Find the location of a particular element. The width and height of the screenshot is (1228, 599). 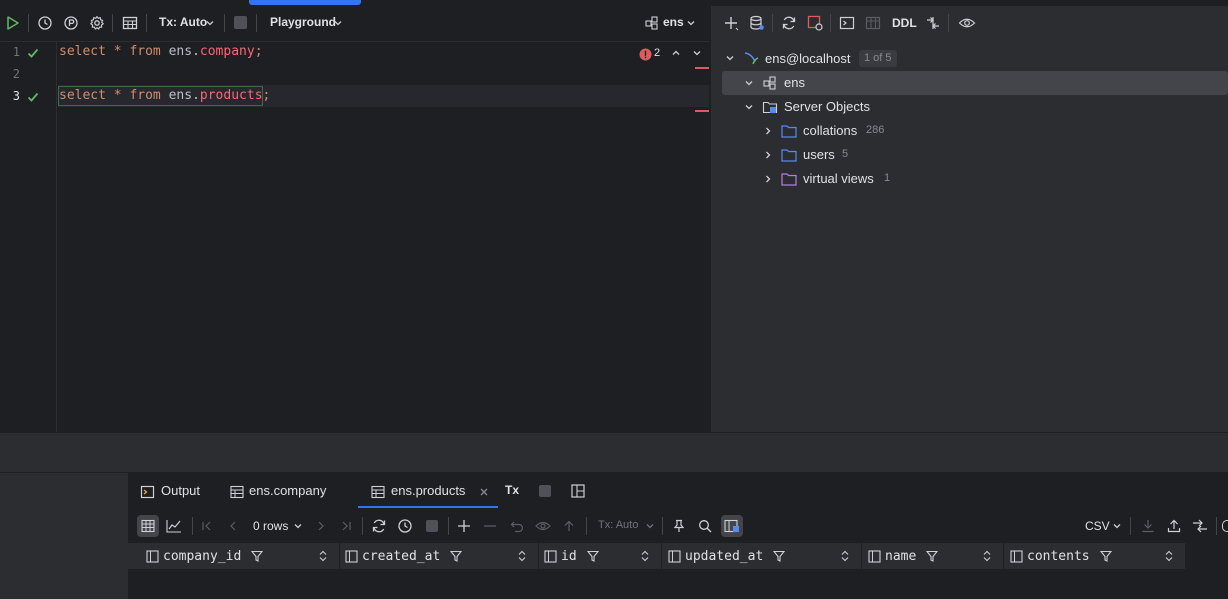

data-source-properties-icon is located at coordinates (757, 23).